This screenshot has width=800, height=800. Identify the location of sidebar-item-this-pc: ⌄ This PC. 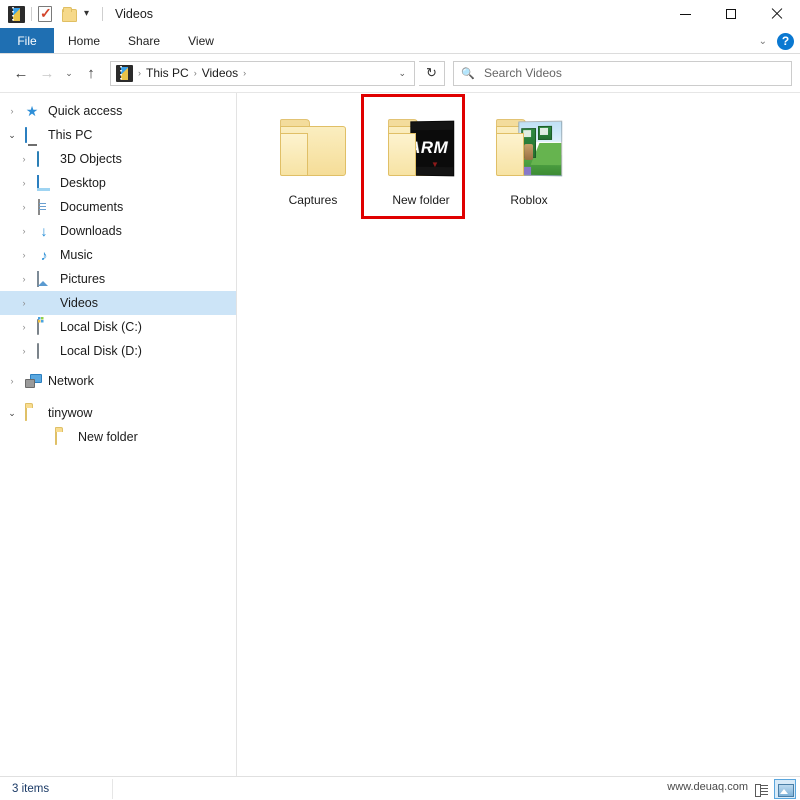
(118, 135).